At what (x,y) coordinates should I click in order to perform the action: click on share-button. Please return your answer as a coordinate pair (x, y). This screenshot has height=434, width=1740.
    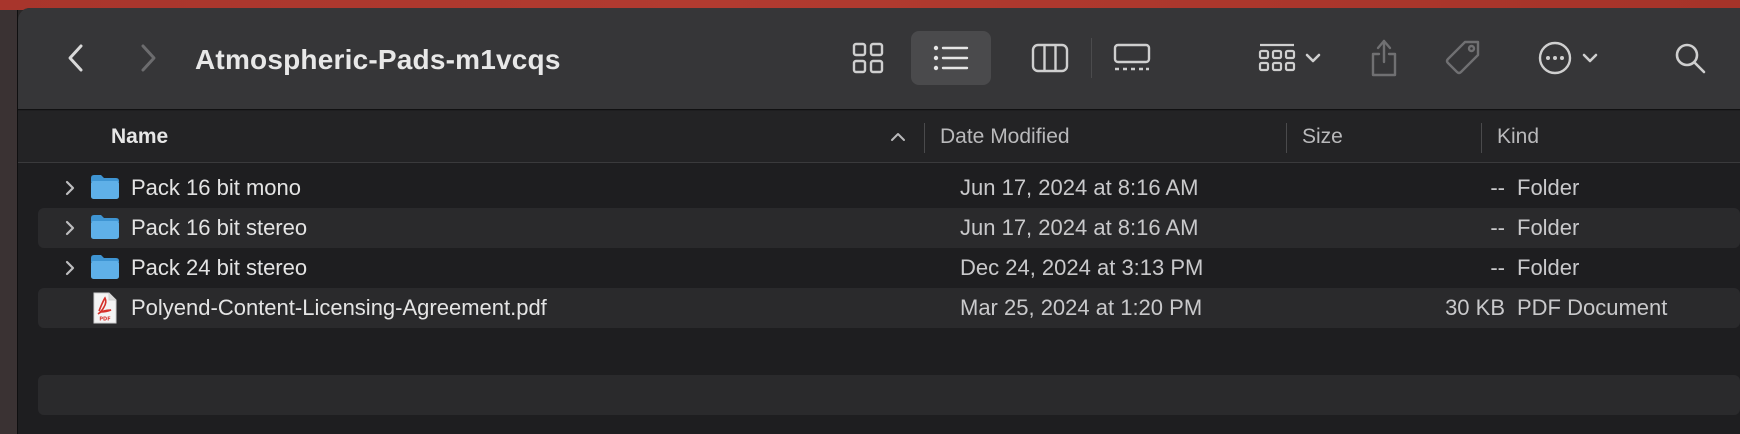
    Looking at the image, I should click on (1384, 58).